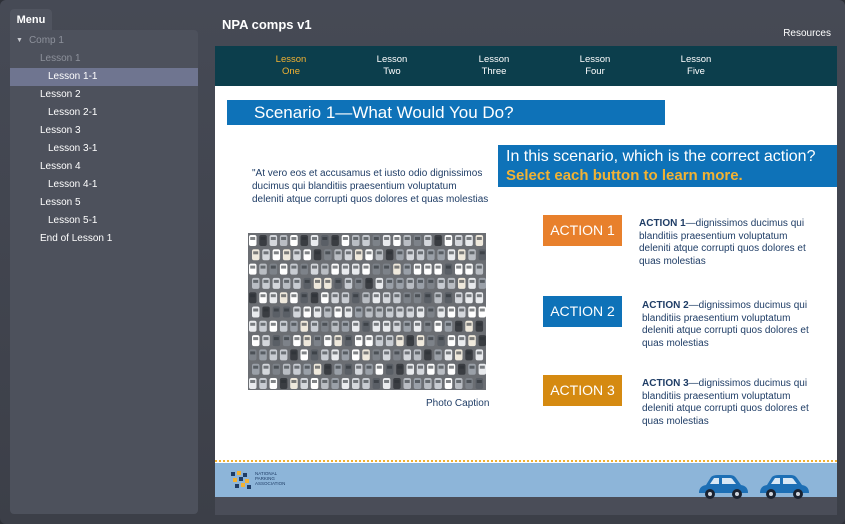  What do you see at coordinates (392, 71) in the screenshot?
I see `tab-label-line2: Two` at bounding box center [392, 71].